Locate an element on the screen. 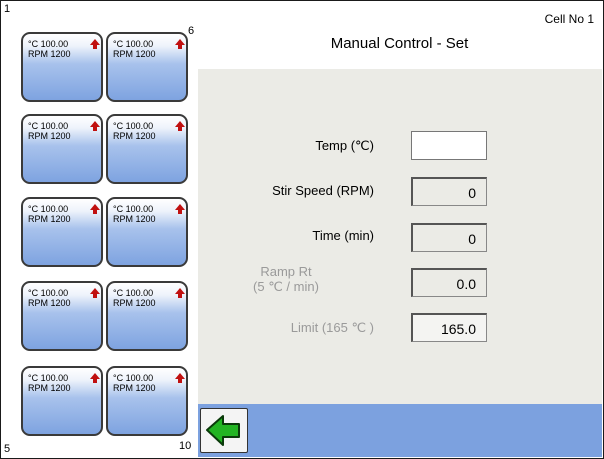 This screenshot has width=604, height=459. limit-label: Limit (165 ℃ ) is located at coordinates (332, 327).